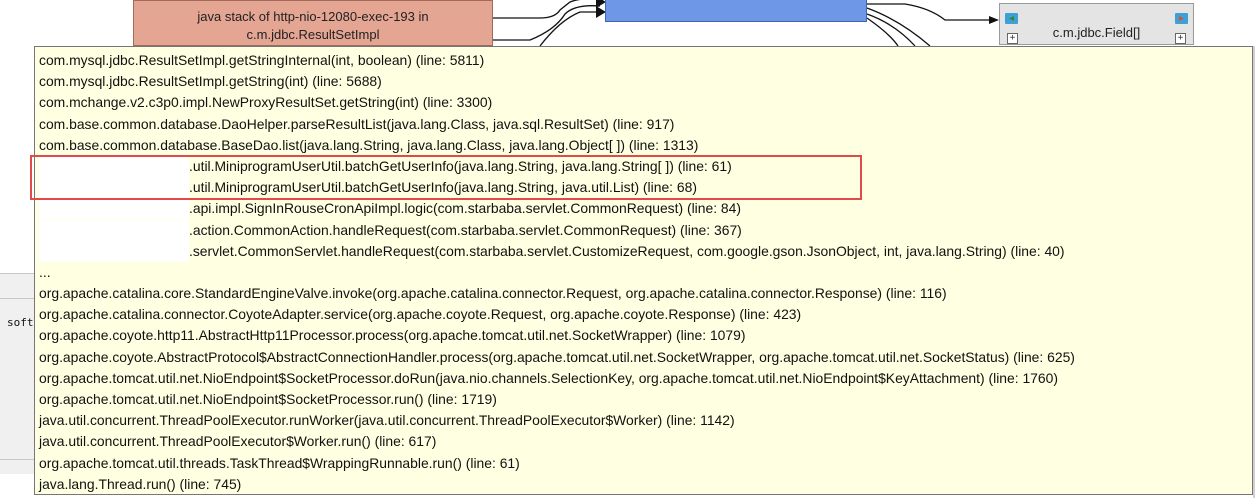 This screenshot has height=498, width=1255. I want to click on stack-frame: java.lang.Thread.run() (line: 745), so click(645, 484).